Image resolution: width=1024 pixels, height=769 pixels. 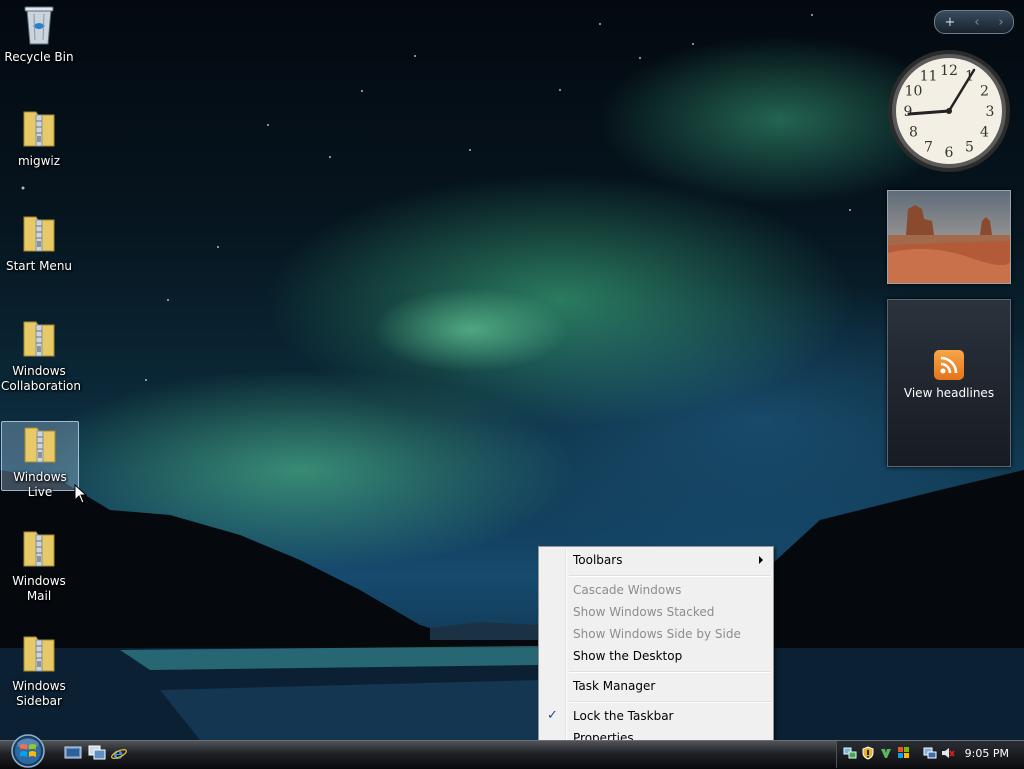 I want to click on clock-numeral: 7, so click(x=928, y=148).